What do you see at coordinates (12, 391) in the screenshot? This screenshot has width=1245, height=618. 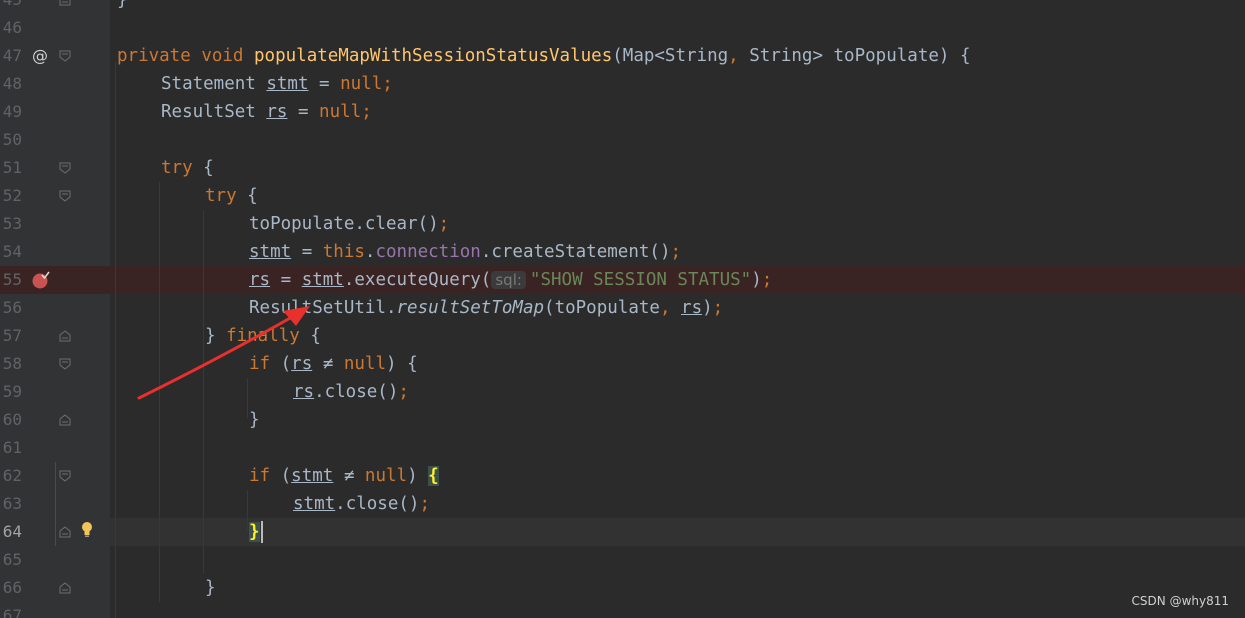 I see `line-number: 59` at bounding box center [12, 391].